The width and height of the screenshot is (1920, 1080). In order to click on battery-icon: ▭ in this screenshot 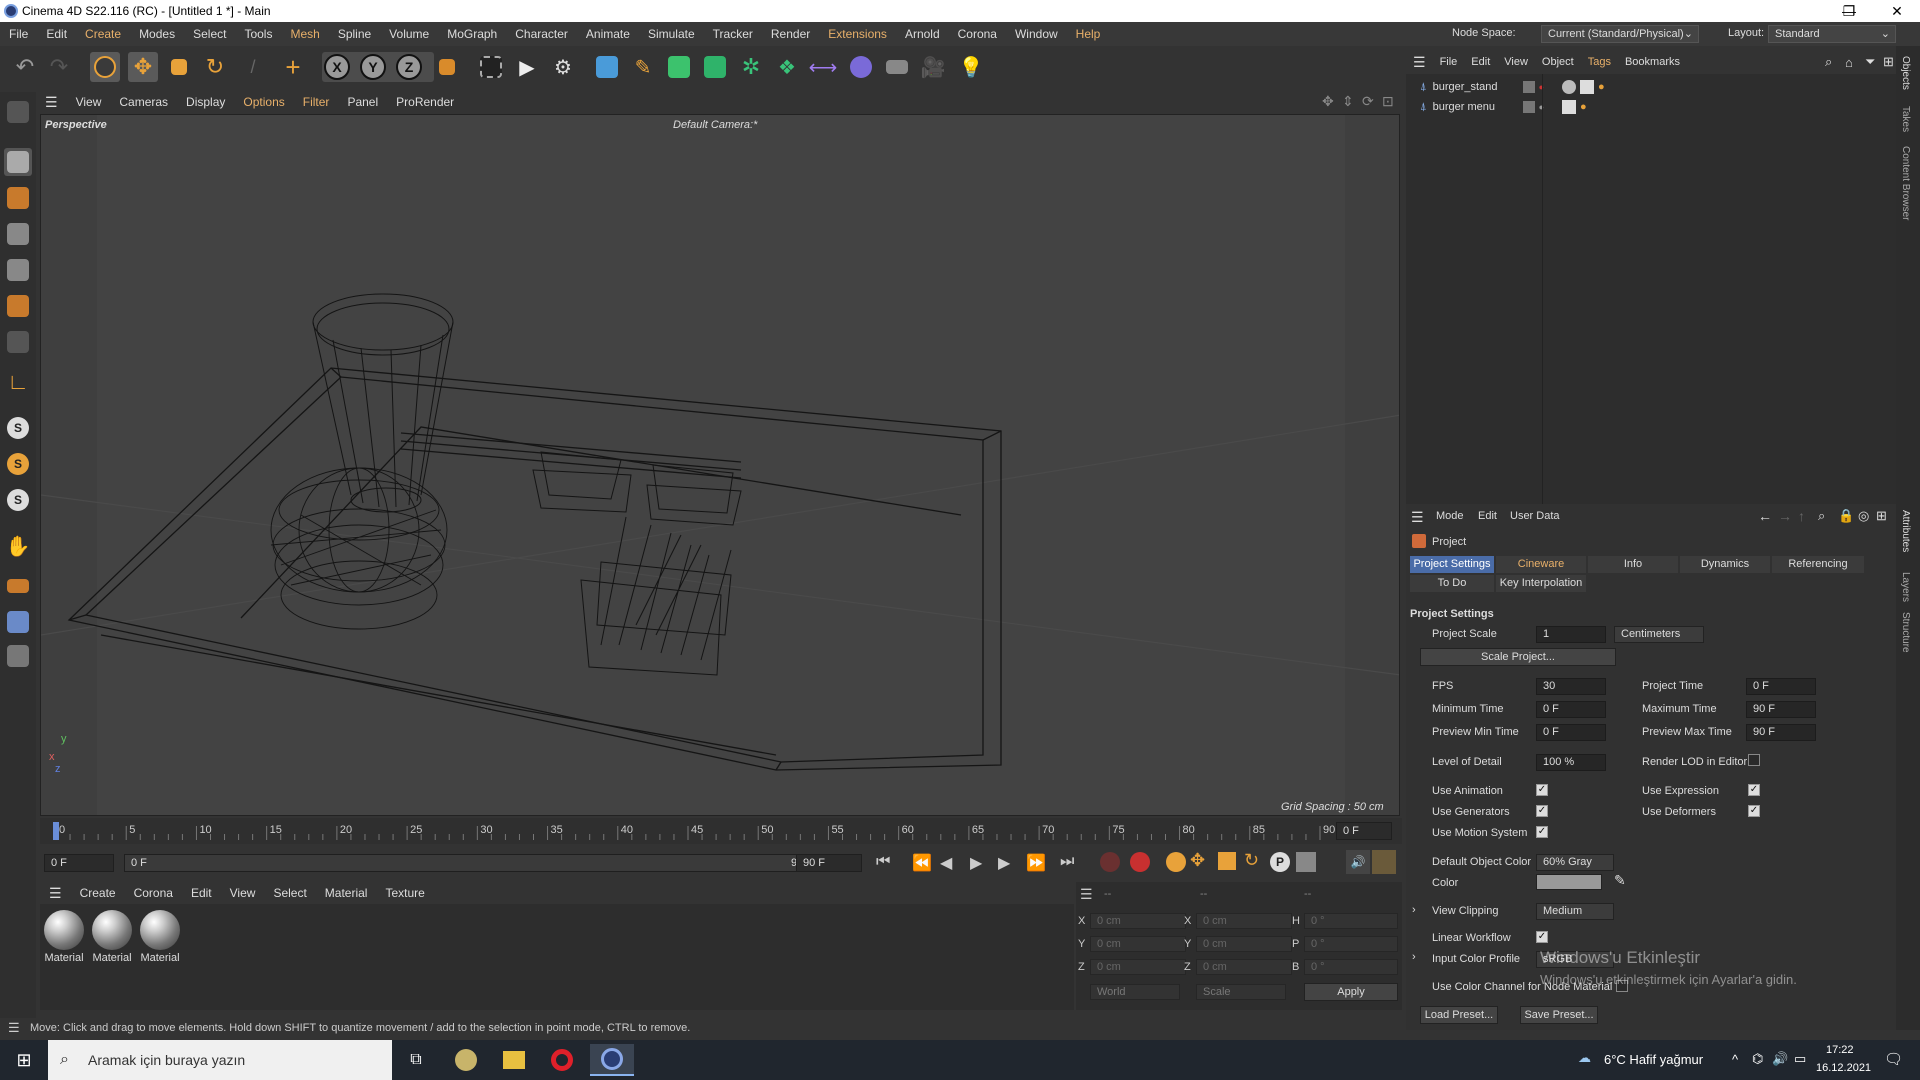, I will do `click(1800, 1059)`.